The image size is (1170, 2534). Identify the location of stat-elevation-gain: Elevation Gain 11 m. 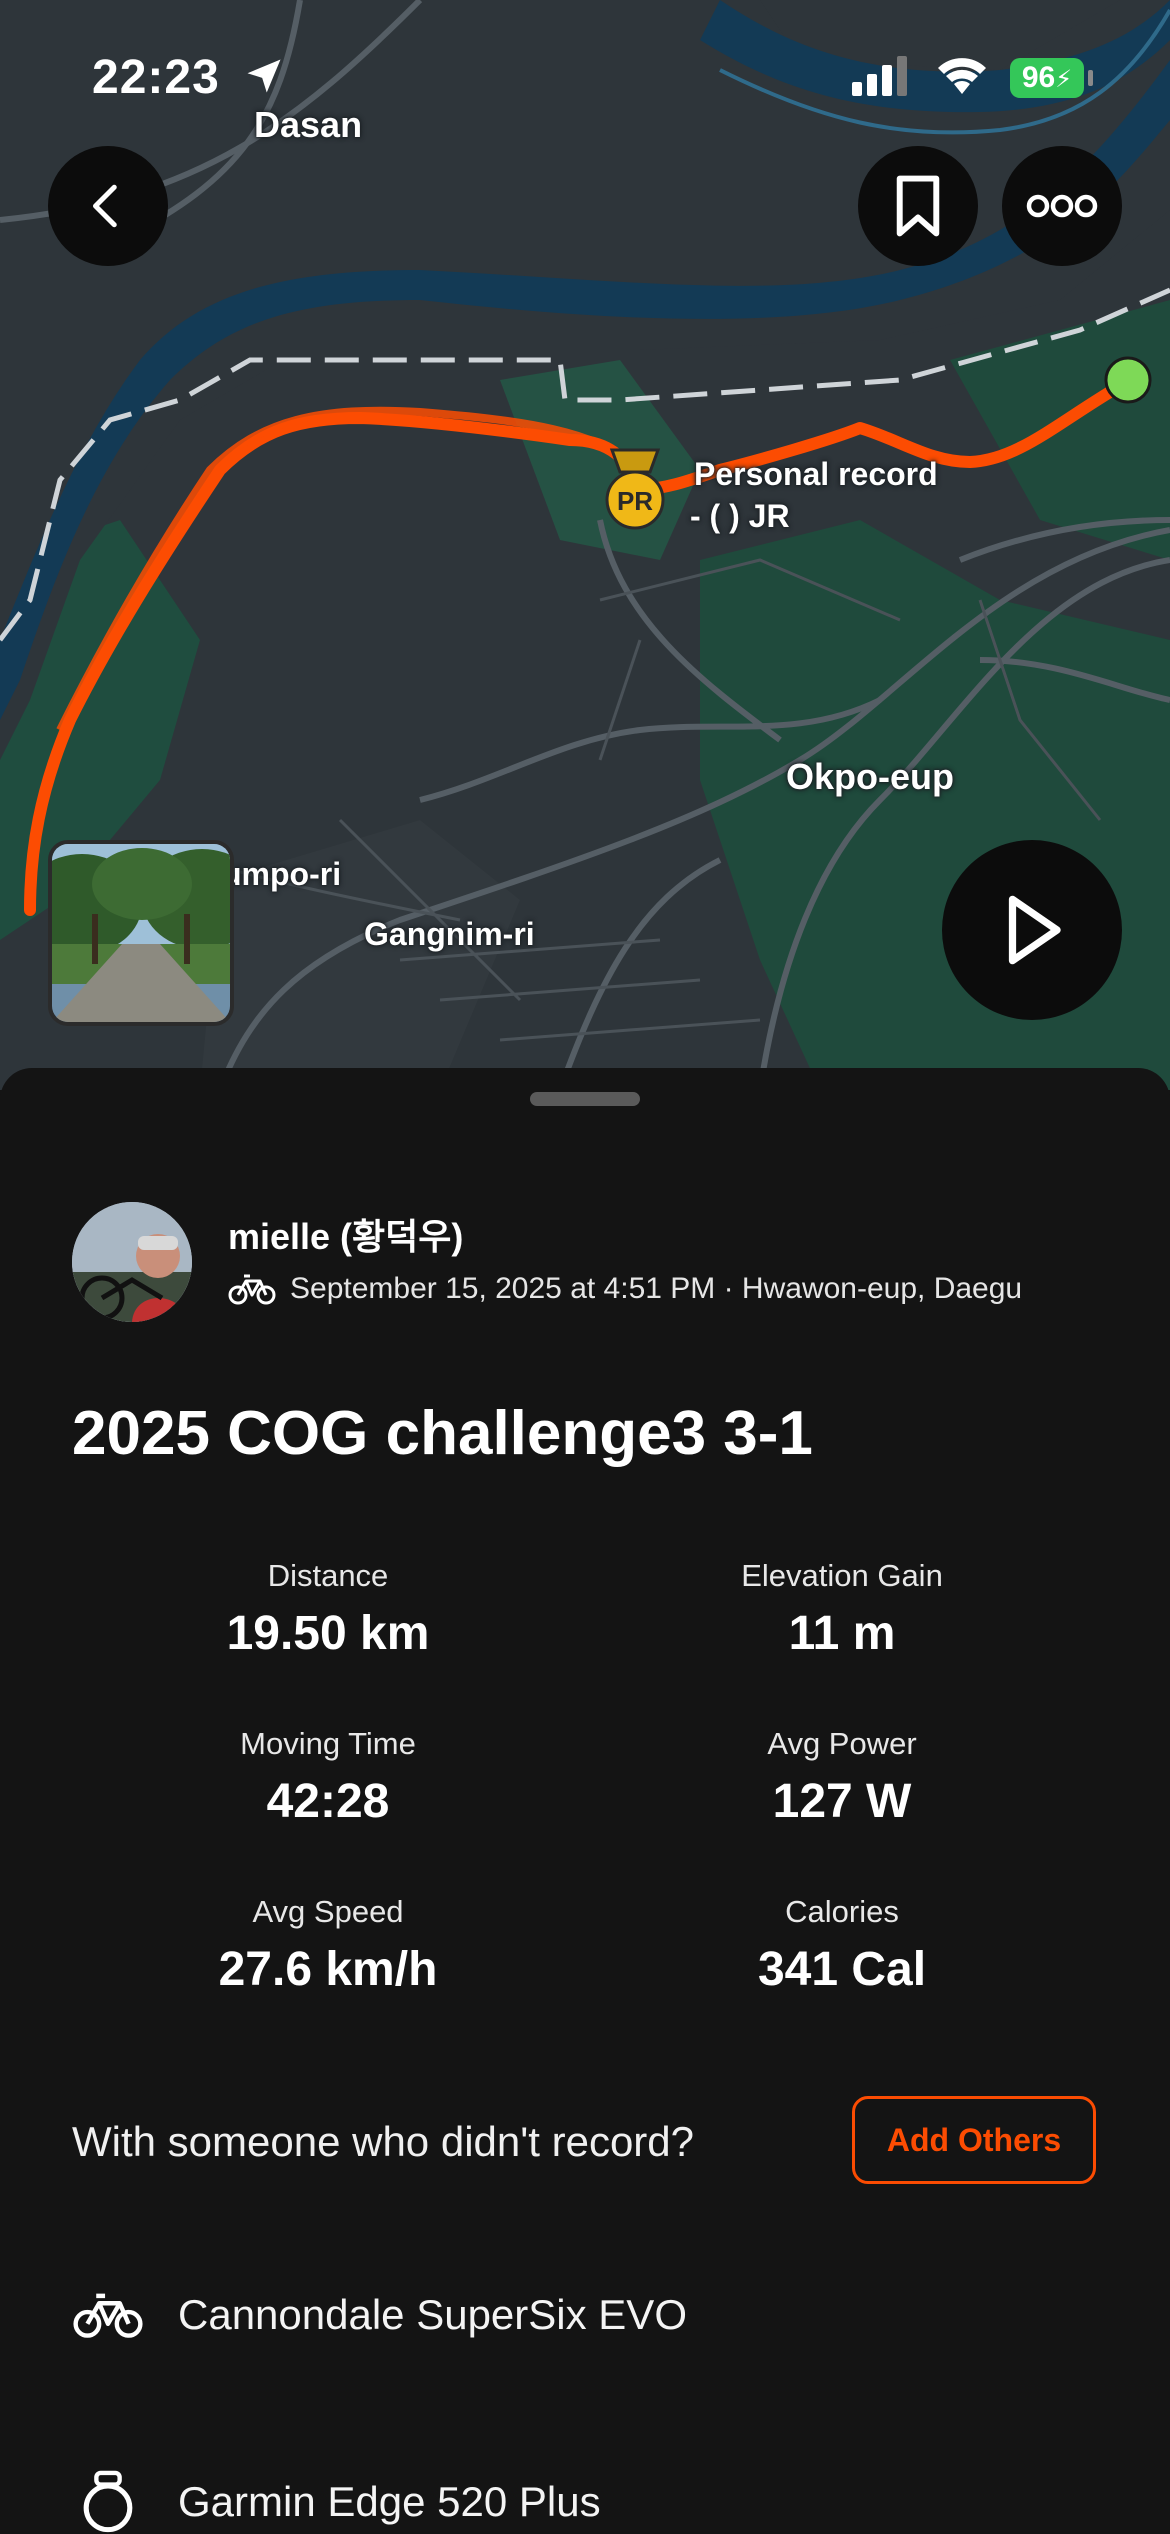
(842, 1609).